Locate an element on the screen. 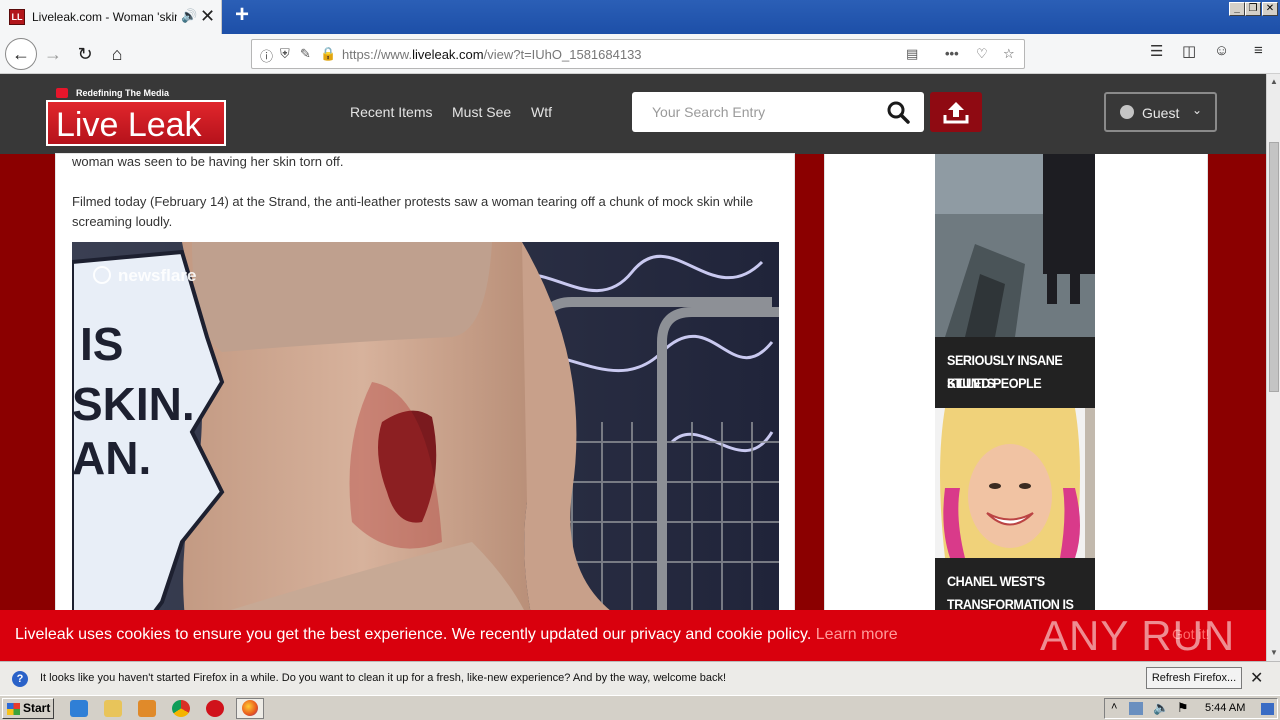 Image resolution: width=1280 pixels, height=720 pixels. volume-icon: 🔈 is located at coordinates (1161, 708).